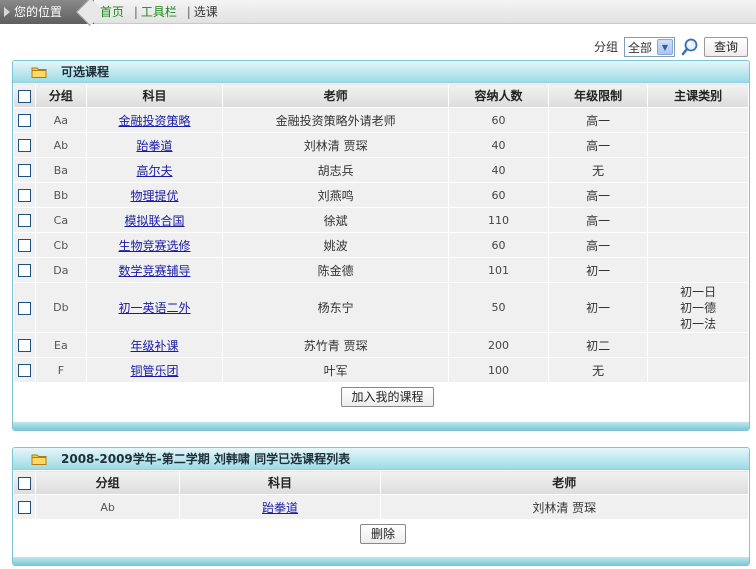  What do you see at coordinates (154, 196) in the screenshot?
I see `subject-link: 物理提优` at bounding box center [154, 196].